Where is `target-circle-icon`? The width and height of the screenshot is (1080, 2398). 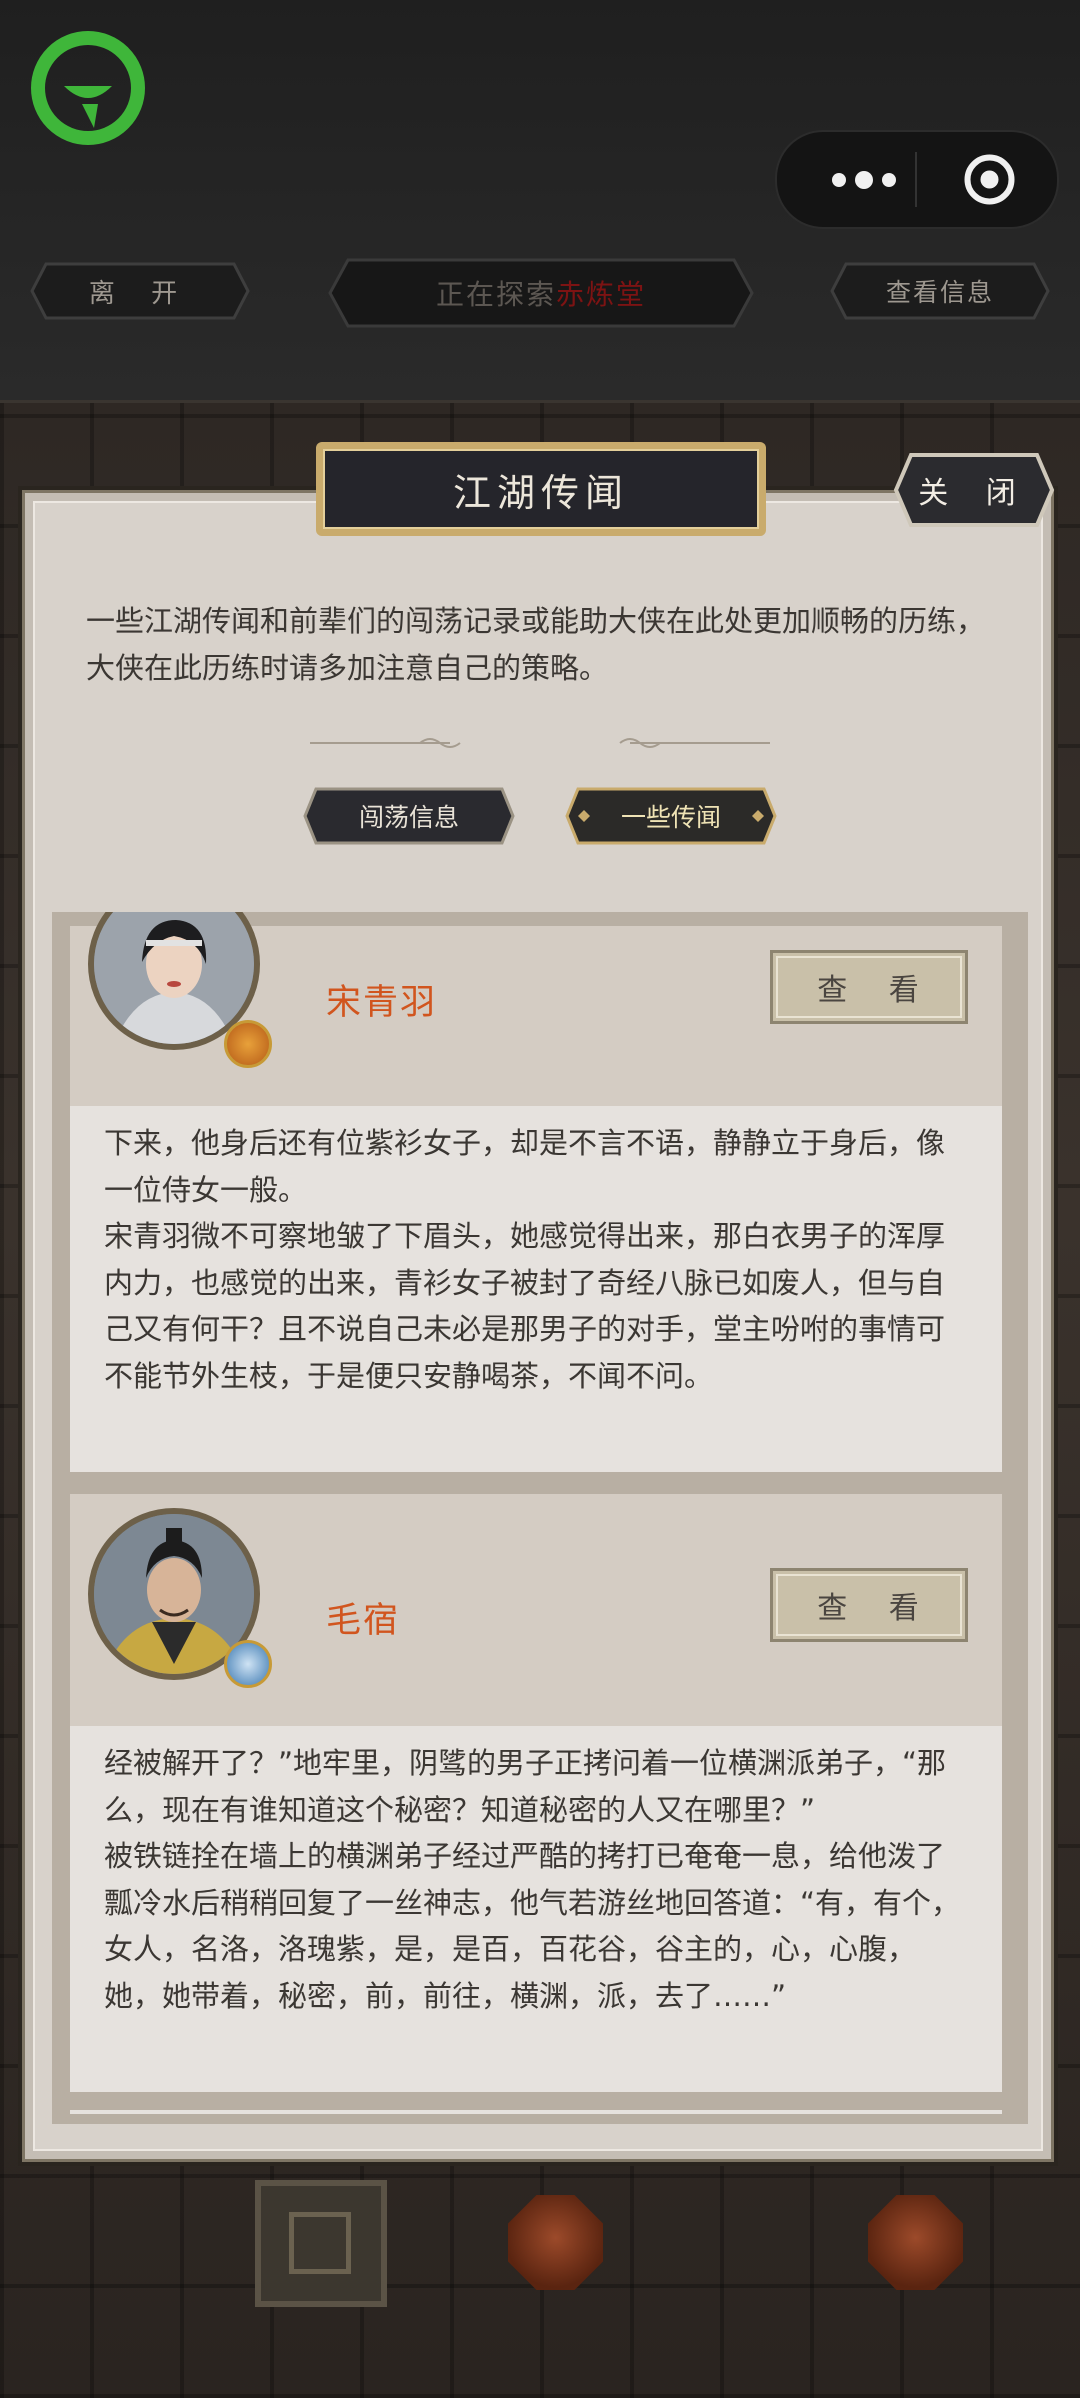
target-circle-icon is located at coordinates (989, 179).